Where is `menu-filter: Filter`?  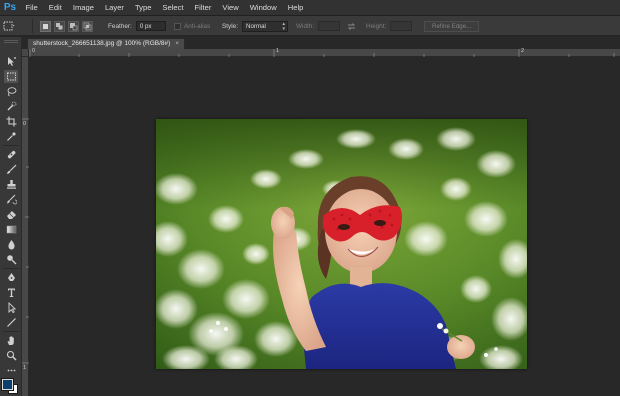 menu-filter: Filter is located at coordinates (203, 8).